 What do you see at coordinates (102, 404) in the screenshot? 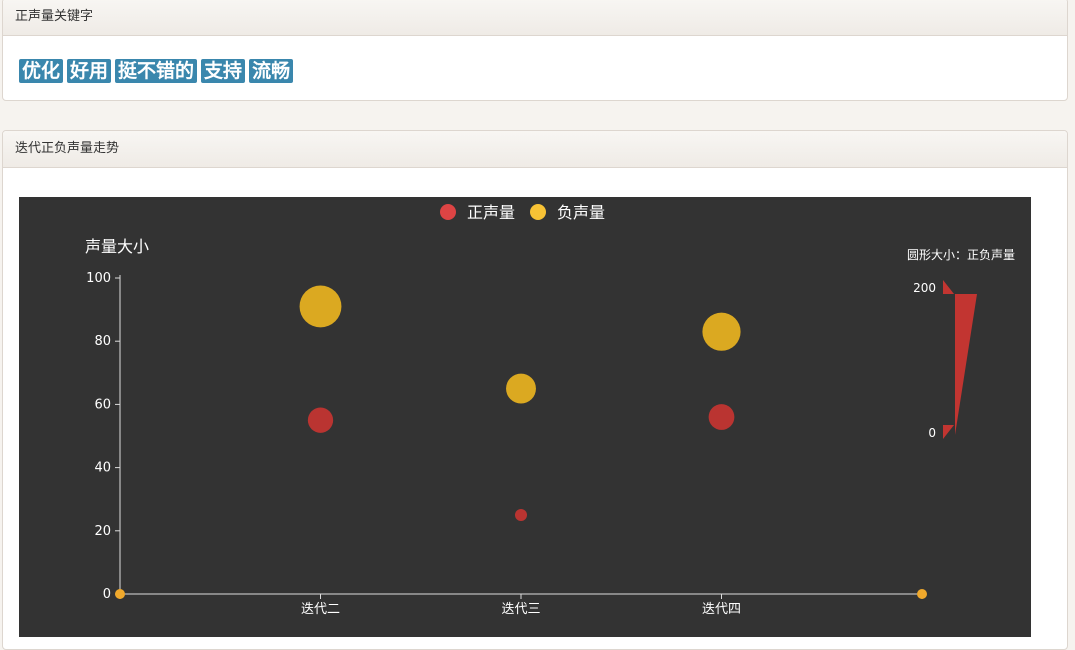
I see `y-tick-label: 60` at bounding box center [102, 404].